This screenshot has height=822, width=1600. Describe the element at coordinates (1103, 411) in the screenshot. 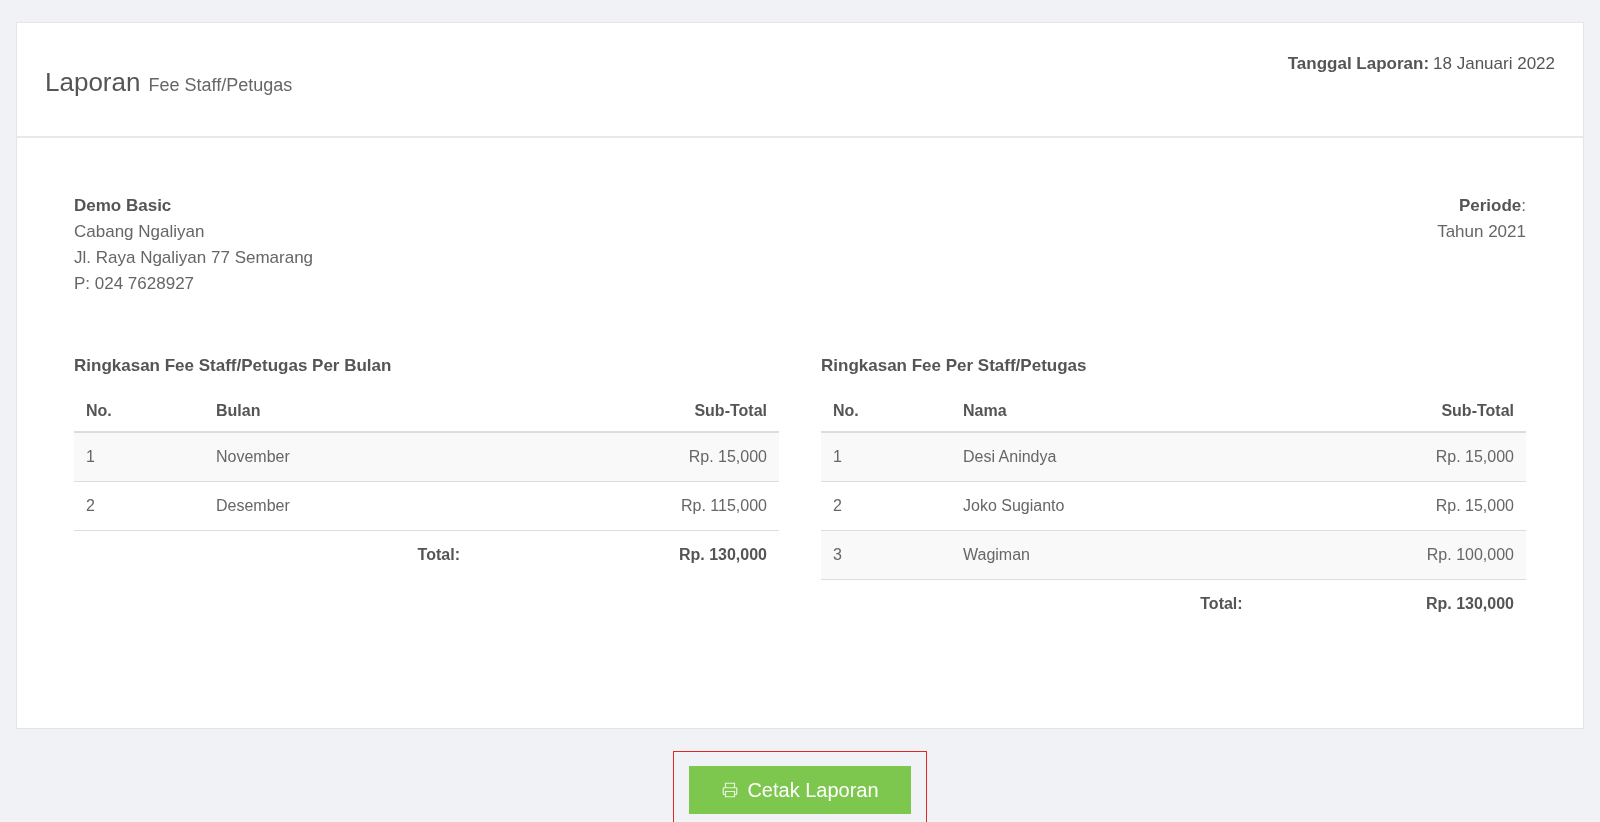

I see `column-header: Nama` at that location.